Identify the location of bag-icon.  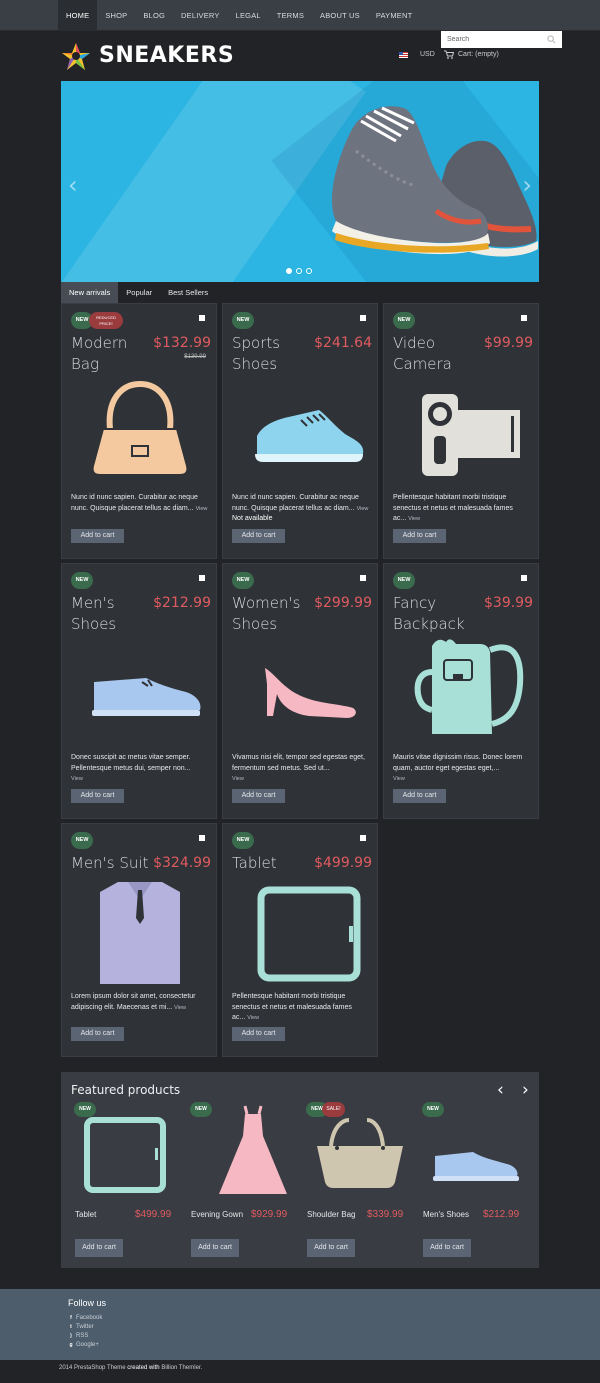
(140, 429).